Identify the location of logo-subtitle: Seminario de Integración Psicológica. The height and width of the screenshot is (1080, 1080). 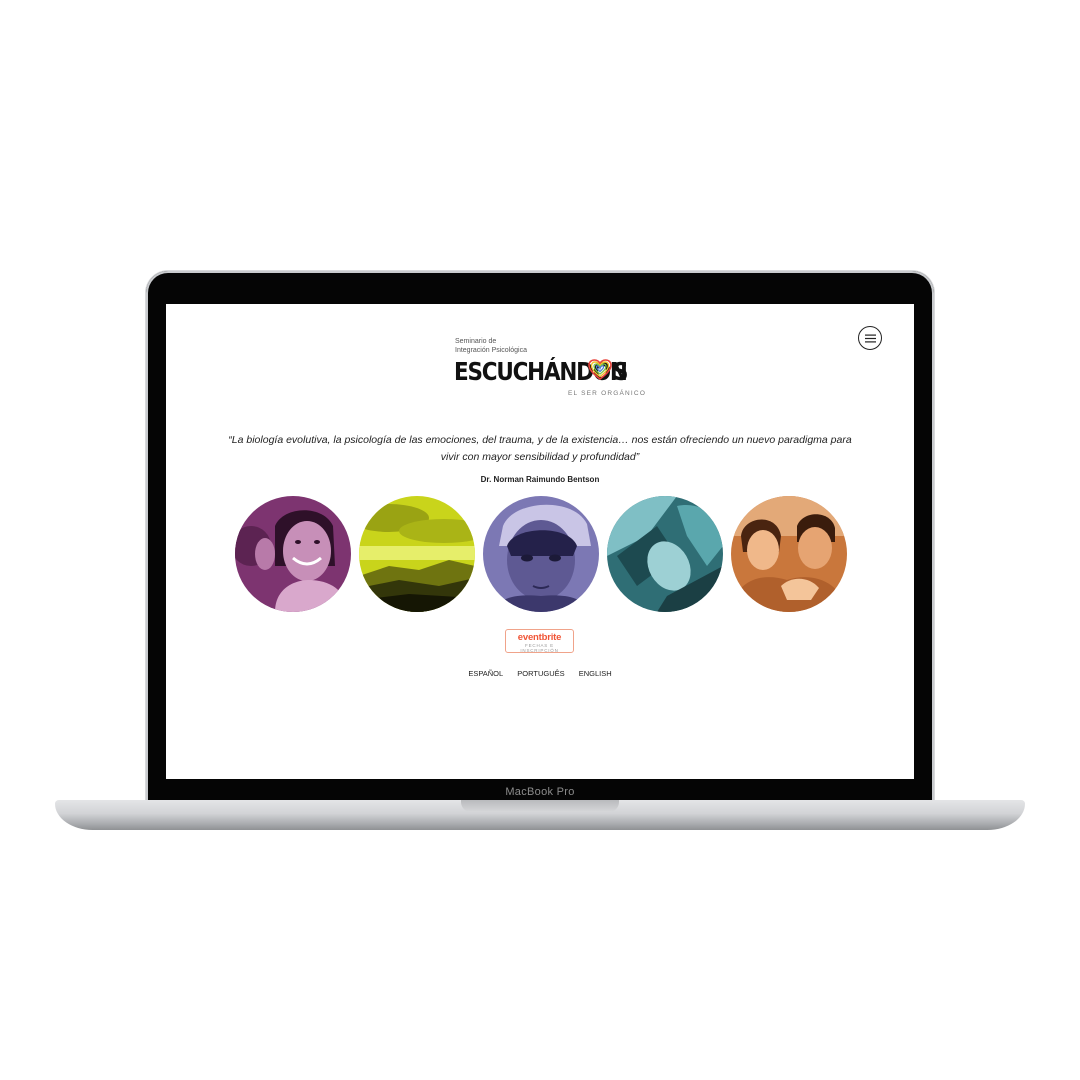
(491, 346).